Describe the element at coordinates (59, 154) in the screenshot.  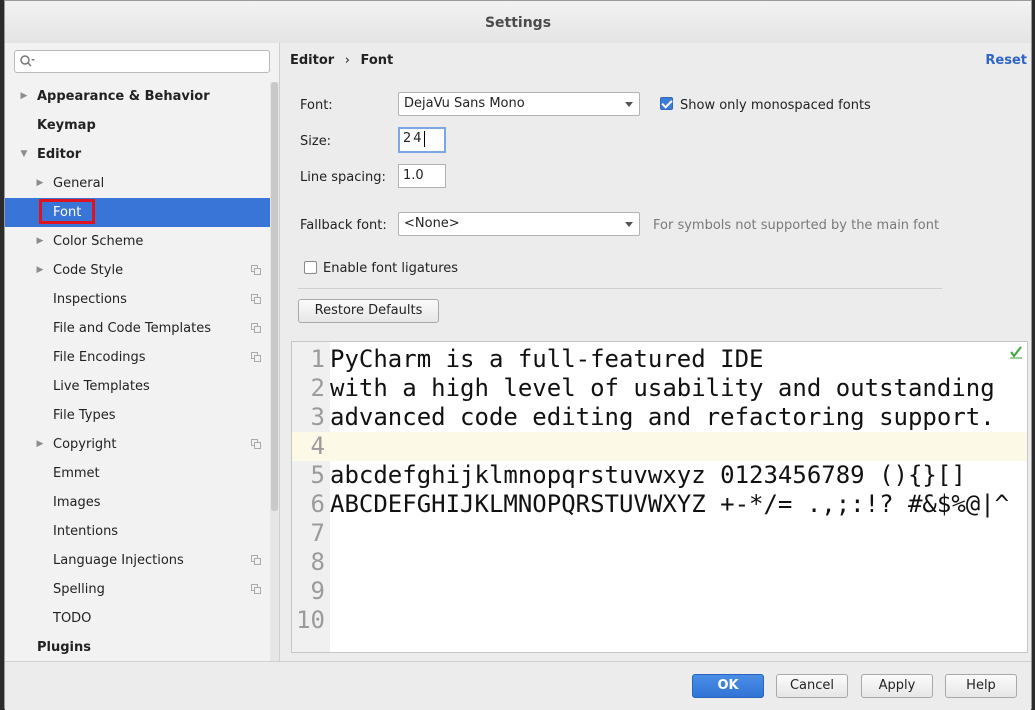
I see `sidebar-item-label: Editor` at that location.